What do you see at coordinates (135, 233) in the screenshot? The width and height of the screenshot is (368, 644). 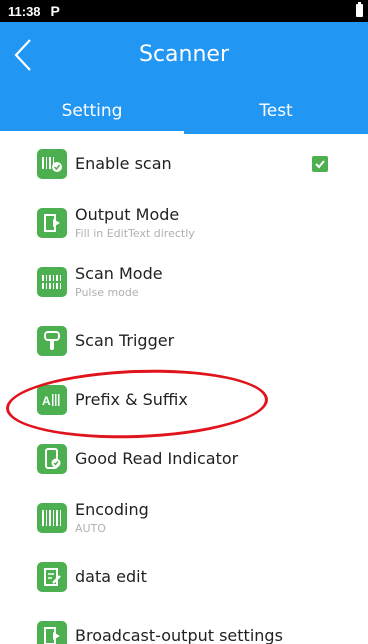 I see `setting-subtitle: Fill in EditText directly` at bounding box center [135, 233].